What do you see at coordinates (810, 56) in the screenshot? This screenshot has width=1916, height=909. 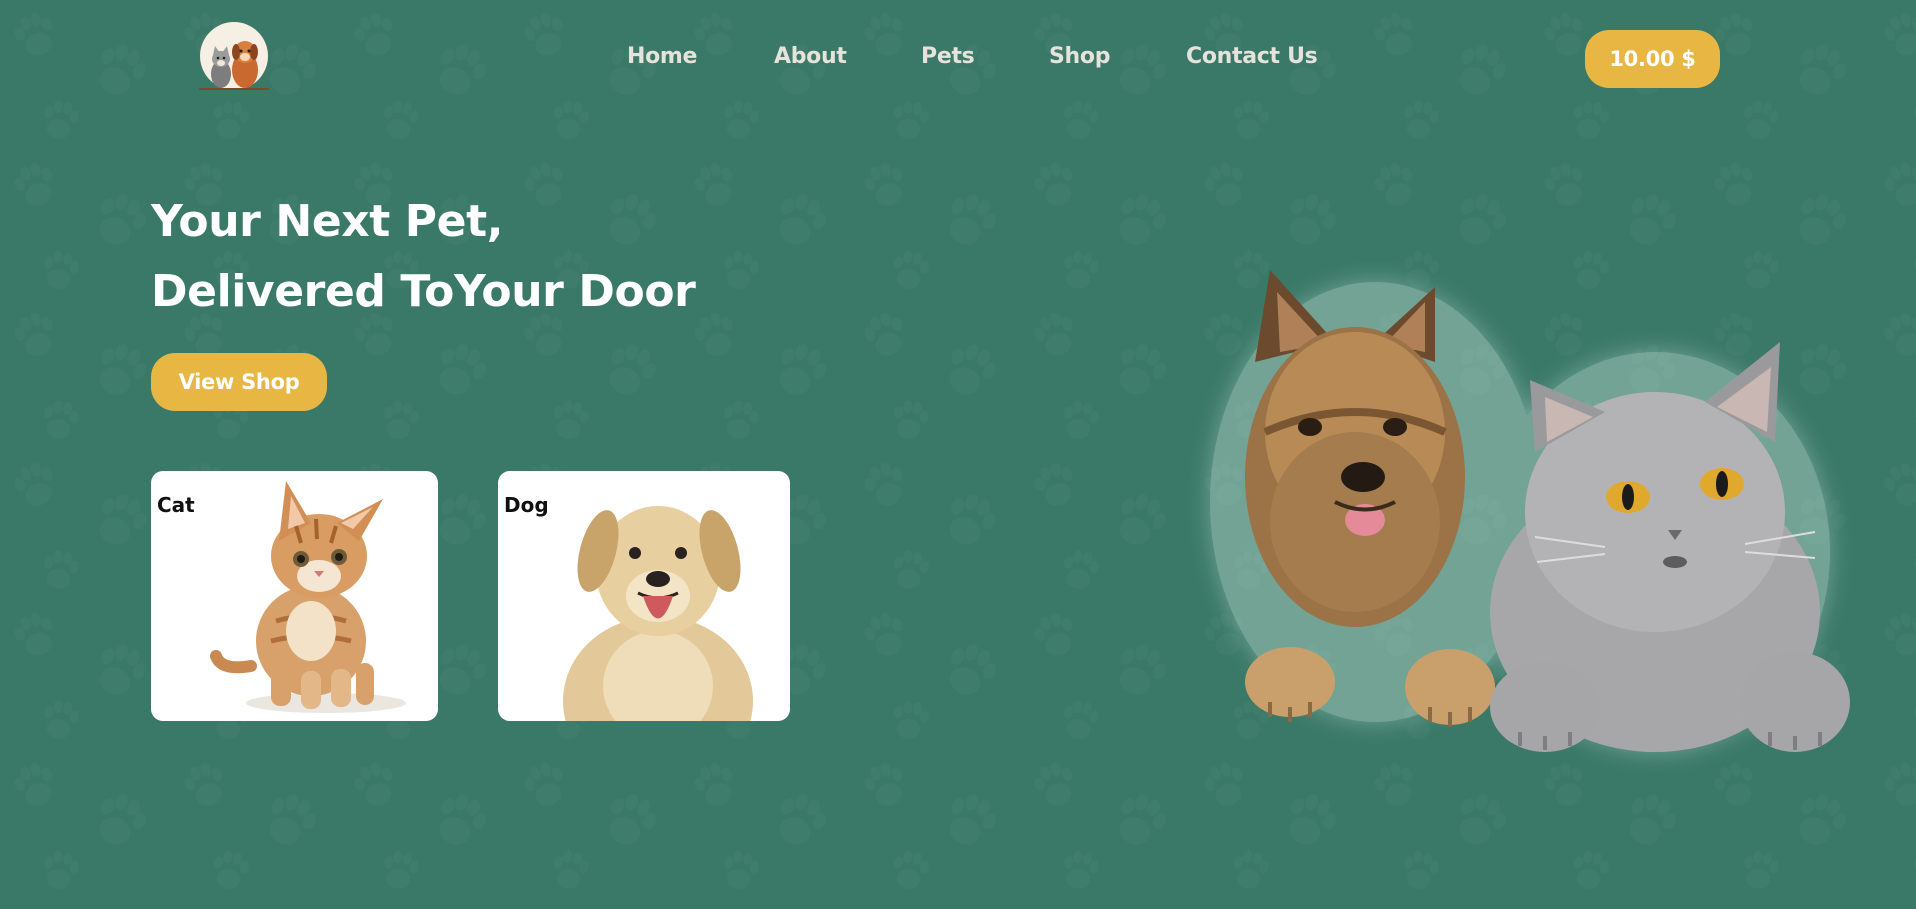 I see `nav-about-link: About` at bounding box center [810, 56].